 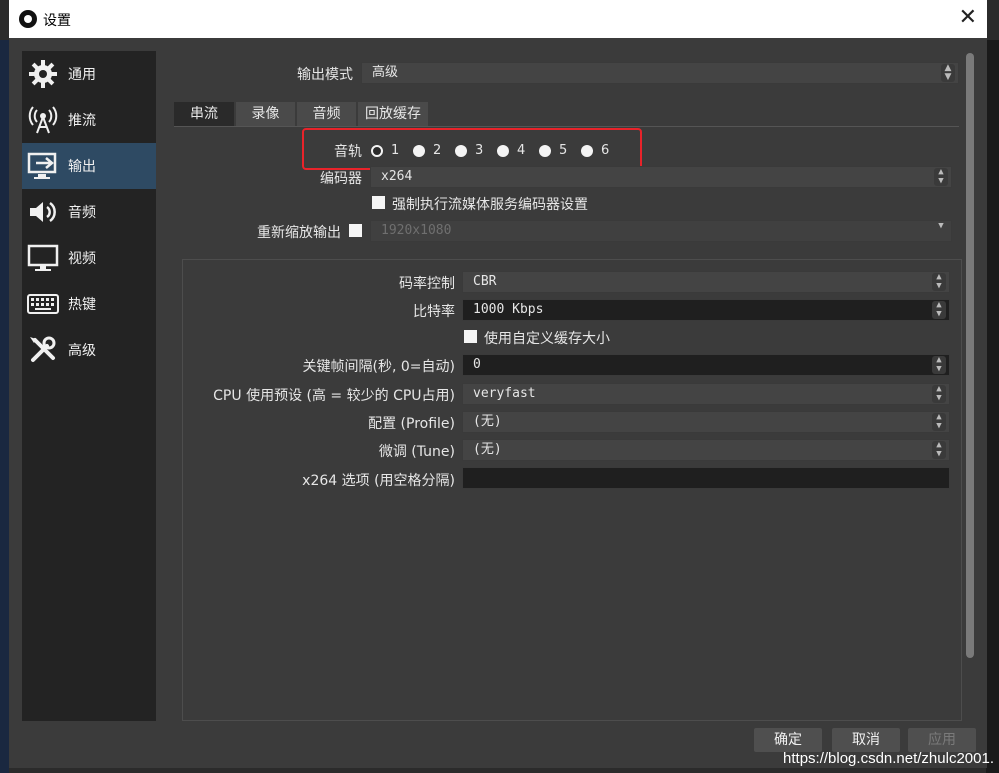 What do you see at coordinates (379, 366) in the screenshot?
I see `keyframe-interval-label: 关键帧间隔(秒, 0=自动)` at bounding box center [379, 366].